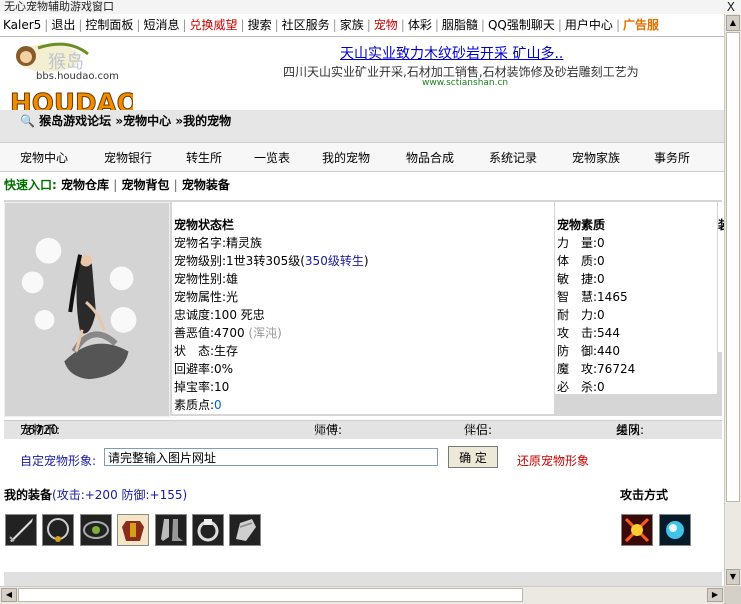 The width and height of the screenshot is (741, 604). I want to click on ad-url: www.sctianshan.cn, so click(465, 83).